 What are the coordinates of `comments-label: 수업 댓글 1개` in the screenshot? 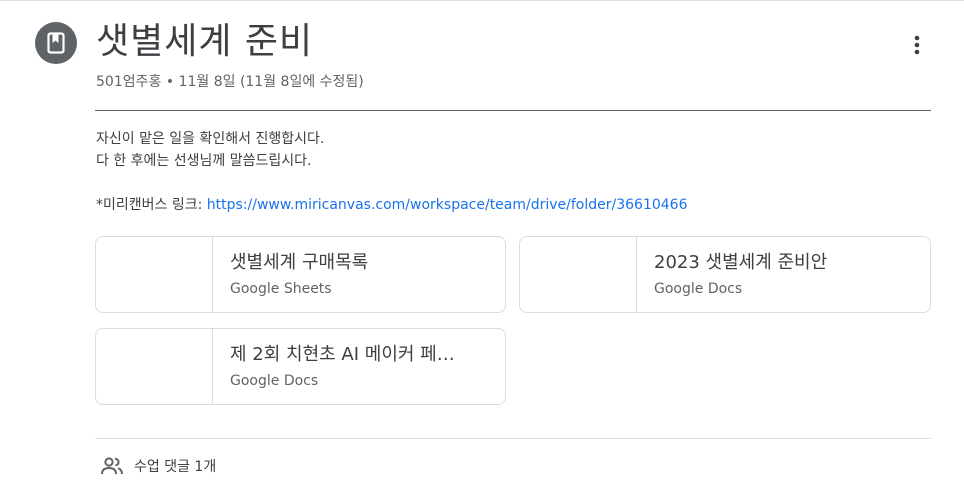 It's located at (175, 467).